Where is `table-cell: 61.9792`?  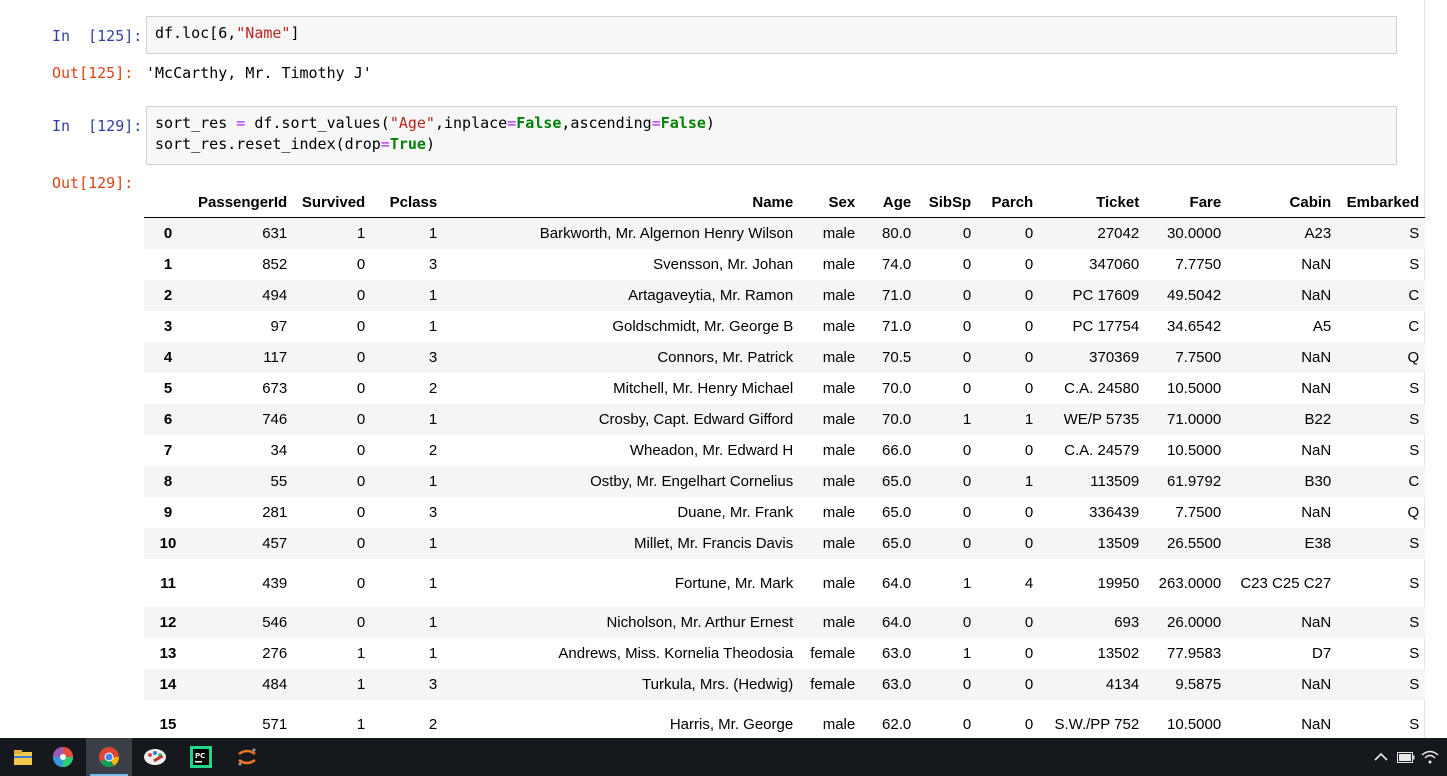
table-cell: 61.9792 is located at coordinates (1194, 481).